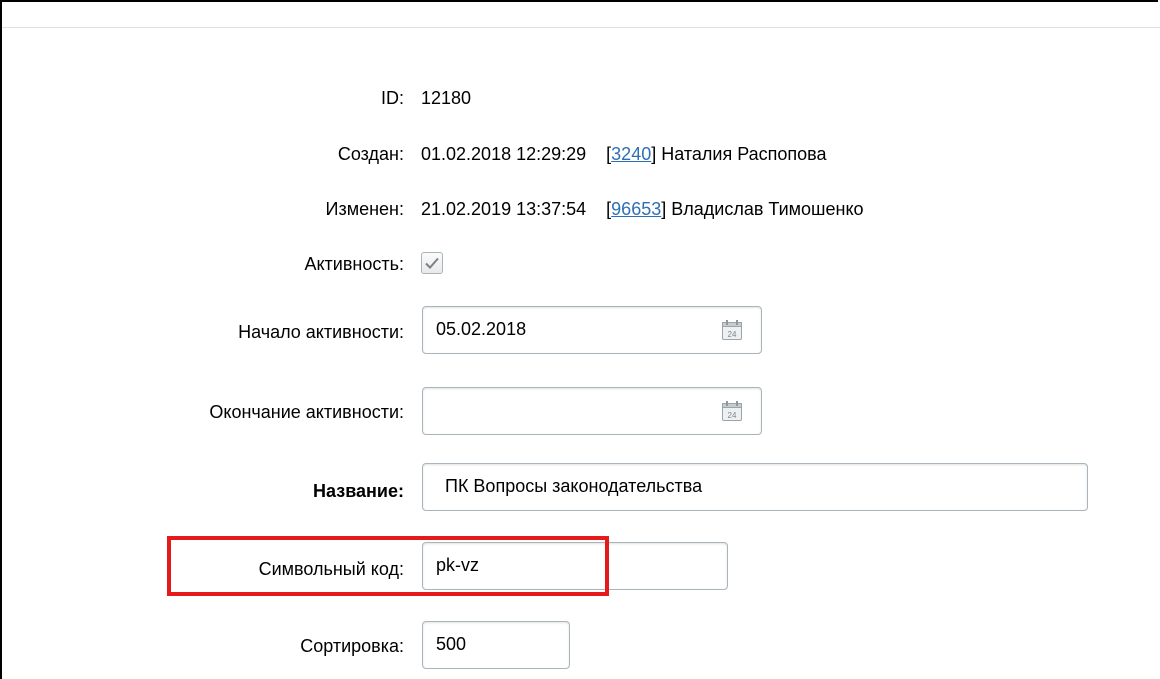 This screenshot has height=679, width=1160. I want to click on created-label: Создан:, so click(370, 154).